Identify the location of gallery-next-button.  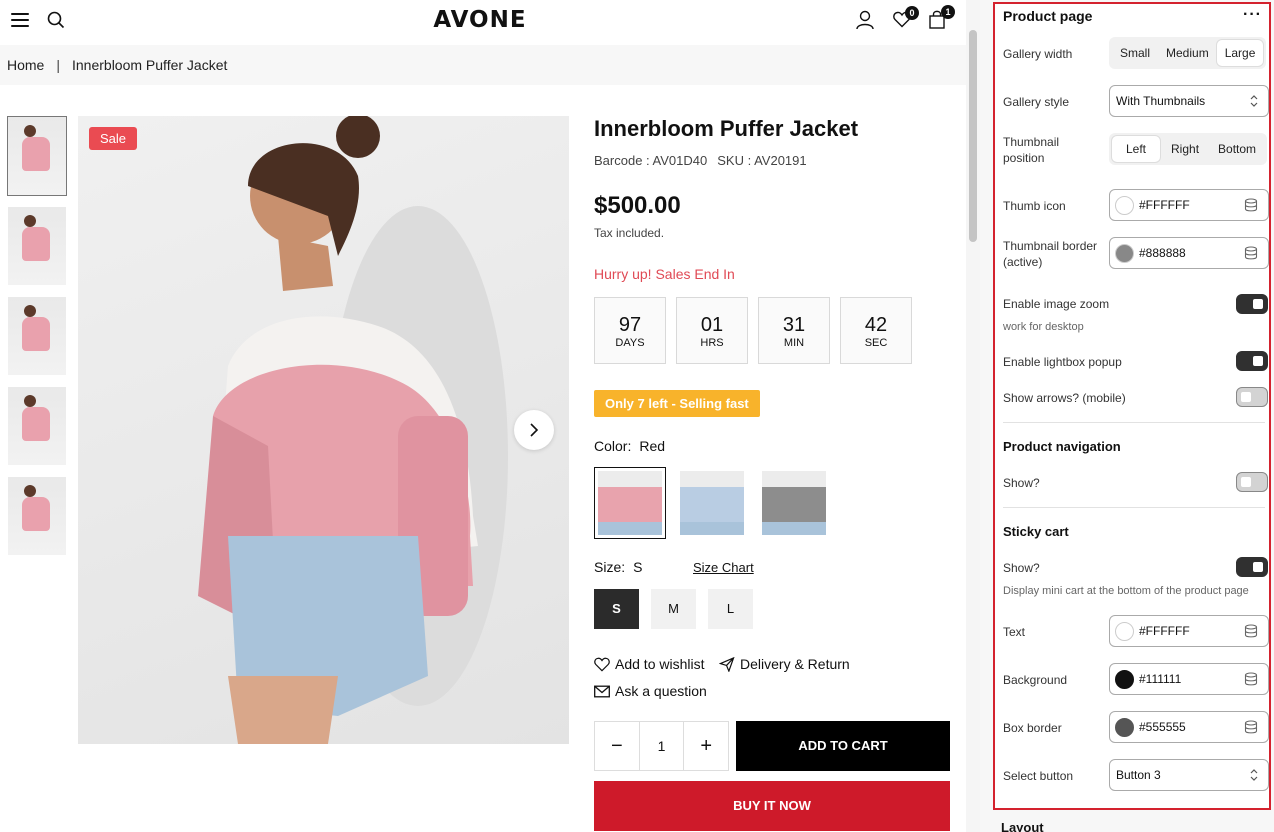
(534, 430).